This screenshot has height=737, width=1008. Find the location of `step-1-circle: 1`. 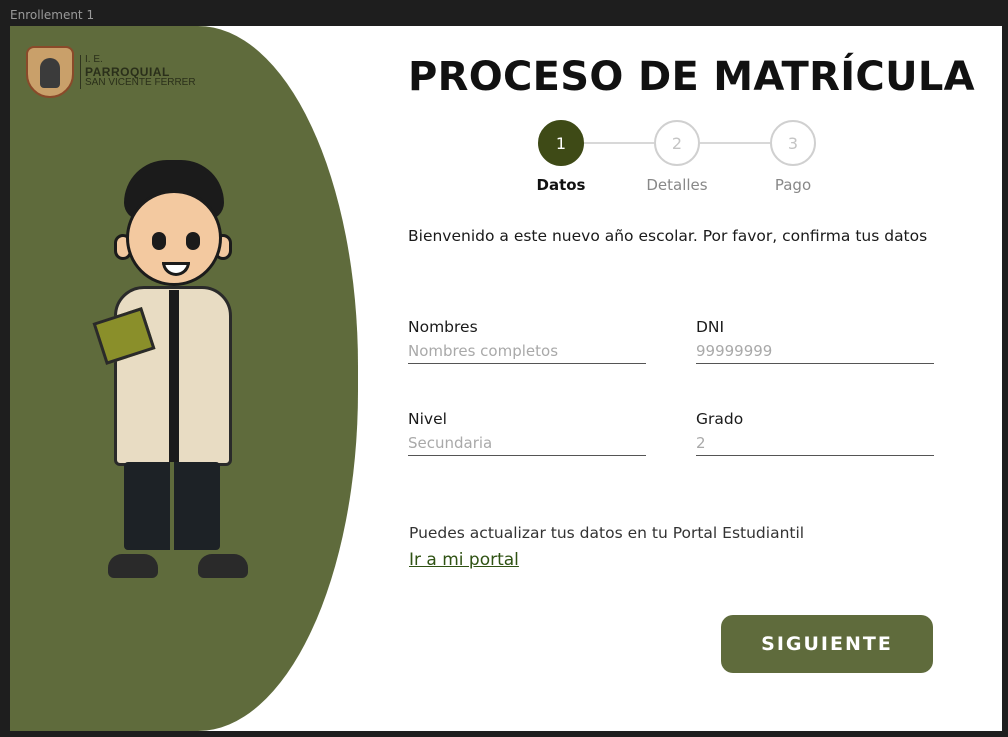

step-1-circle: 1 is located at coordinates (561, 143).